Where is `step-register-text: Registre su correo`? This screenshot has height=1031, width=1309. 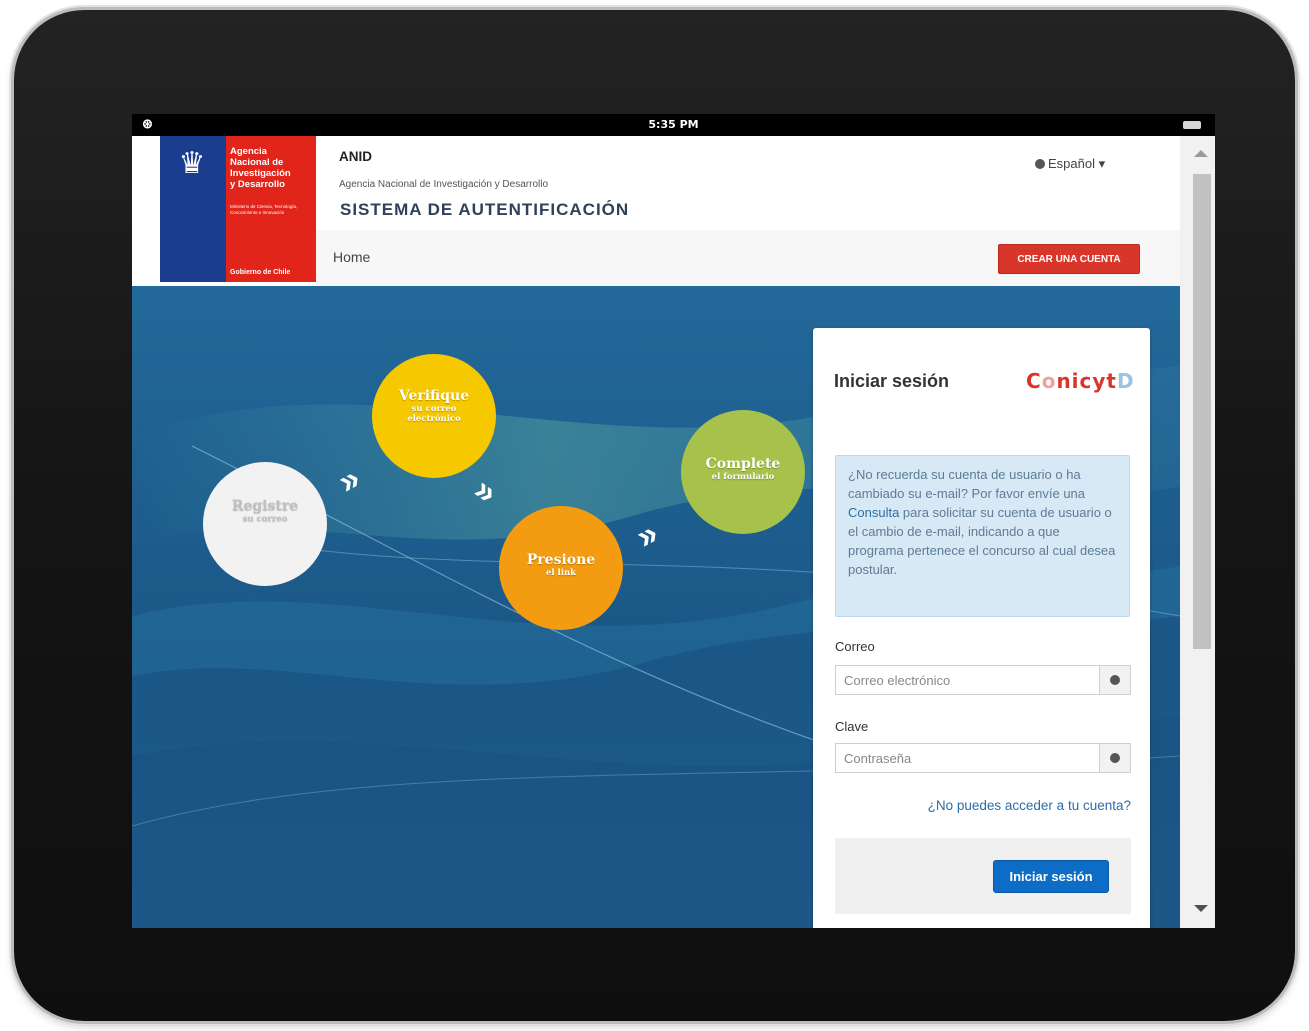
step-register-text: Registre su correo is located at coordinates (265, 511).